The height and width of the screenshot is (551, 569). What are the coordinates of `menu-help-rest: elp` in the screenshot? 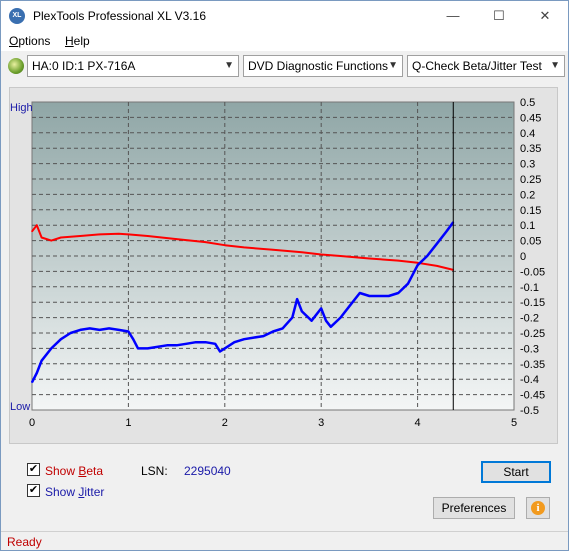 It's located at (81, 41).